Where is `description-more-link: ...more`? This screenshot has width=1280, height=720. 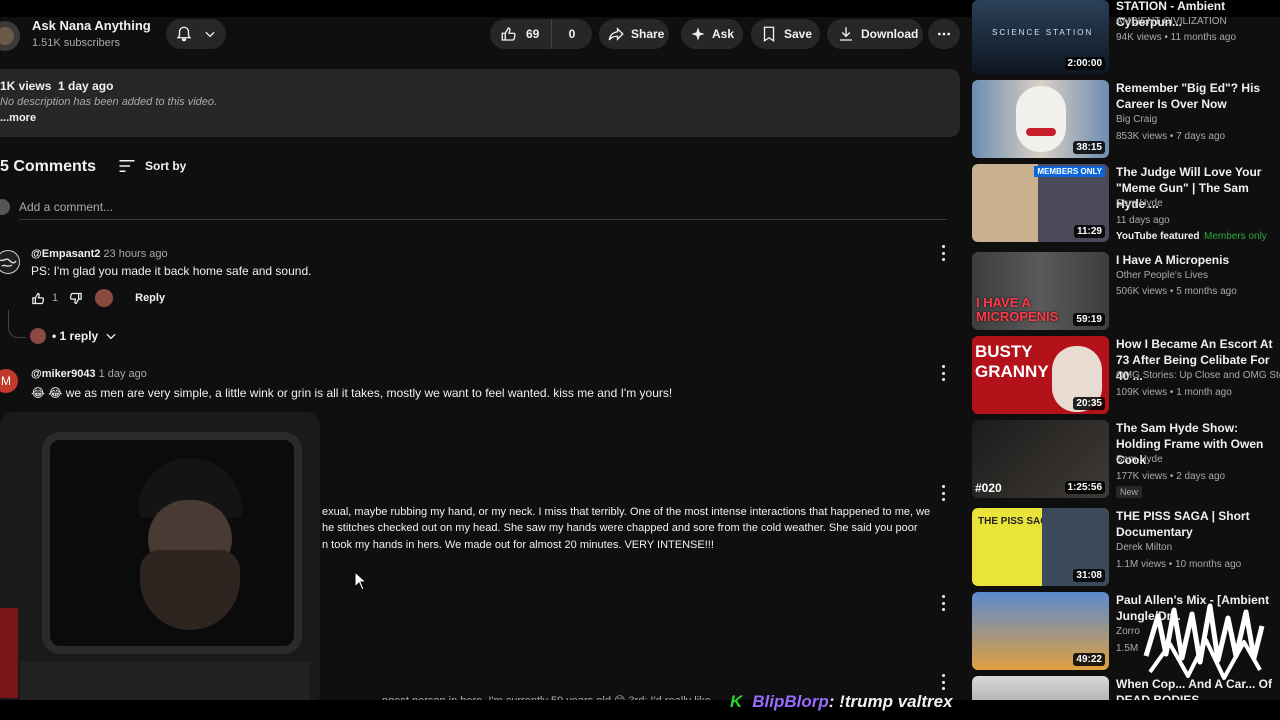 description-more-link: ...more is located at coordinates (18, 118).